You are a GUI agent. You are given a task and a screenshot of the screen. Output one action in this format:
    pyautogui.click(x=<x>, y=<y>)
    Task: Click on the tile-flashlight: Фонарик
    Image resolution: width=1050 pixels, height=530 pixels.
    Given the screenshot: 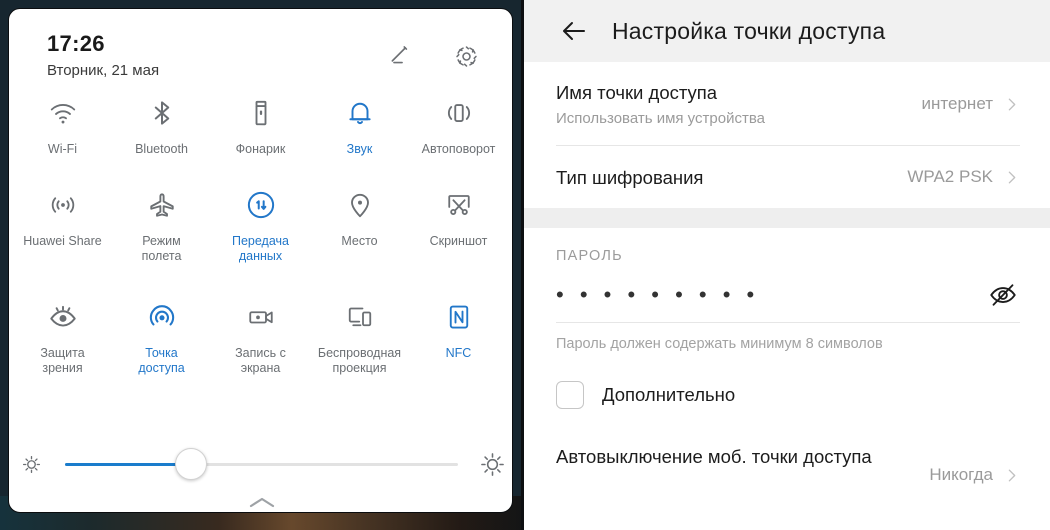 What is the action you would take?
    pyautogui.click(x=260, y=131)
    